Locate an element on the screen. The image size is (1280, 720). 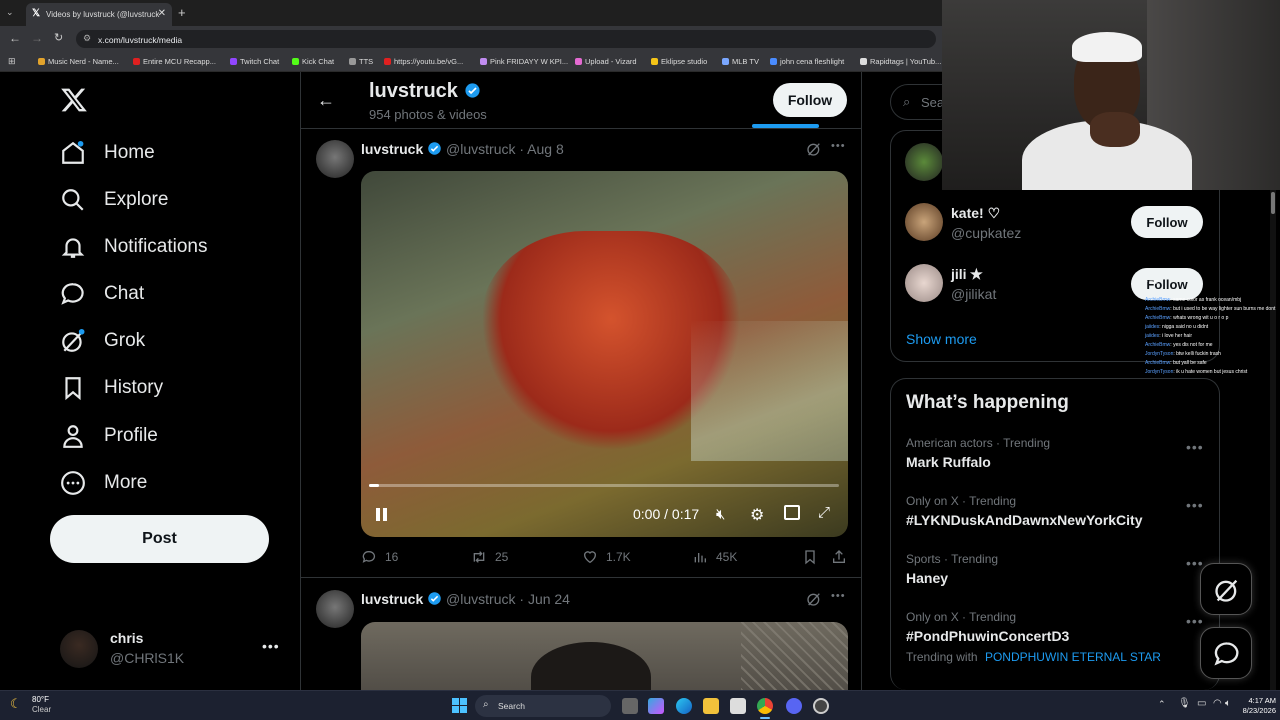
nav-notifications: Notifications is located at coordinates (134, 247).